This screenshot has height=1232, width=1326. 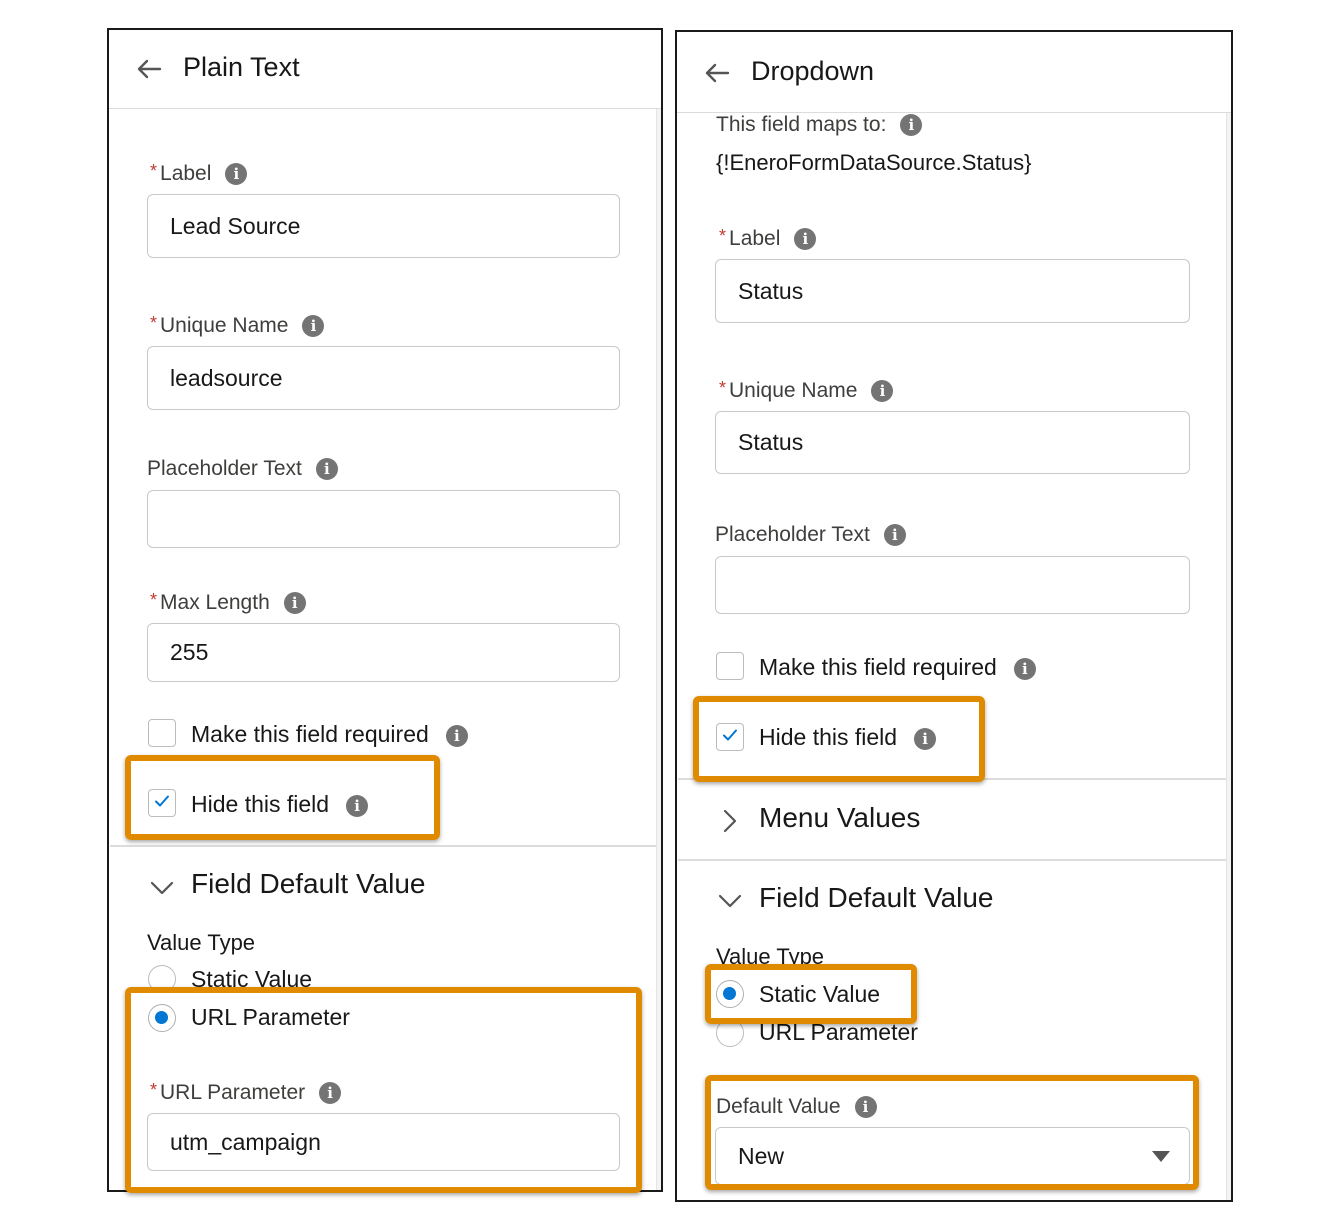 What do you see at coordinates (811, 994) in the screenshot?
I see `highlight-static-value` at bounding box center [811, 994].